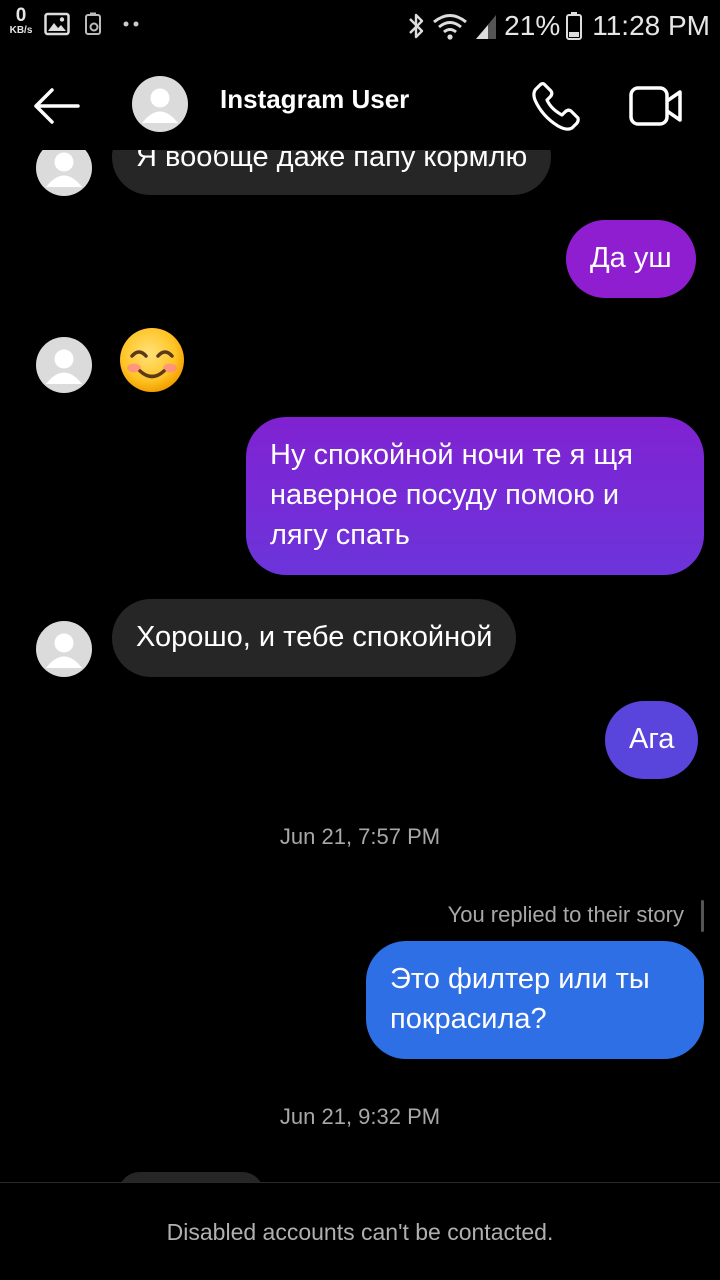 The height and width of the screenshot is (1280, 720). What do you see at coordinates (574, 26) in the screenshot?
I see `battery-icon` at bounding box center [574, 26].